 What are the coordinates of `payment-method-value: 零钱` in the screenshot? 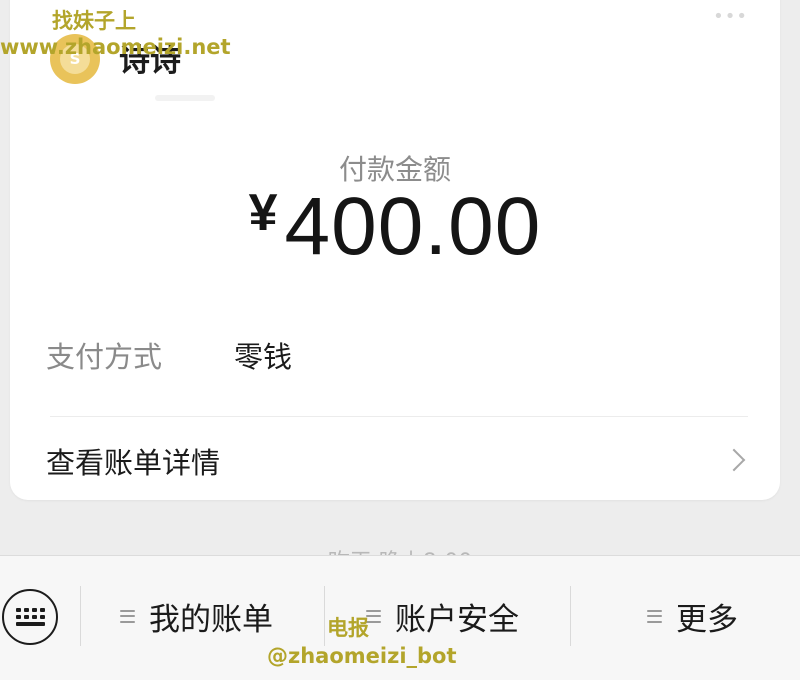 It's located at (263, 357).